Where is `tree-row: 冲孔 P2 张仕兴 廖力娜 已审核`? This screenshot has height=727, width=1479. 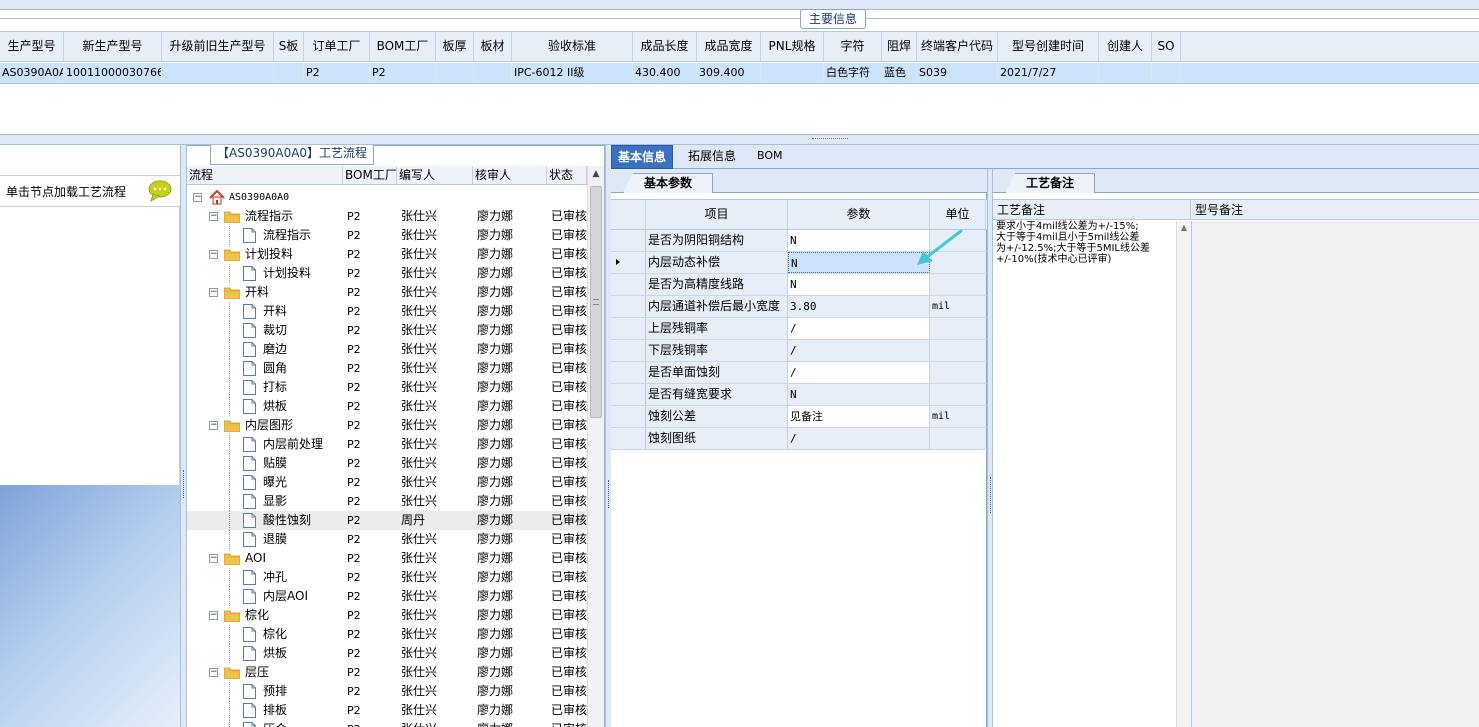
tree-row: 冲孔 P2 张仕兴 廖力娜 已审核 is located at coordinates (387, 577).